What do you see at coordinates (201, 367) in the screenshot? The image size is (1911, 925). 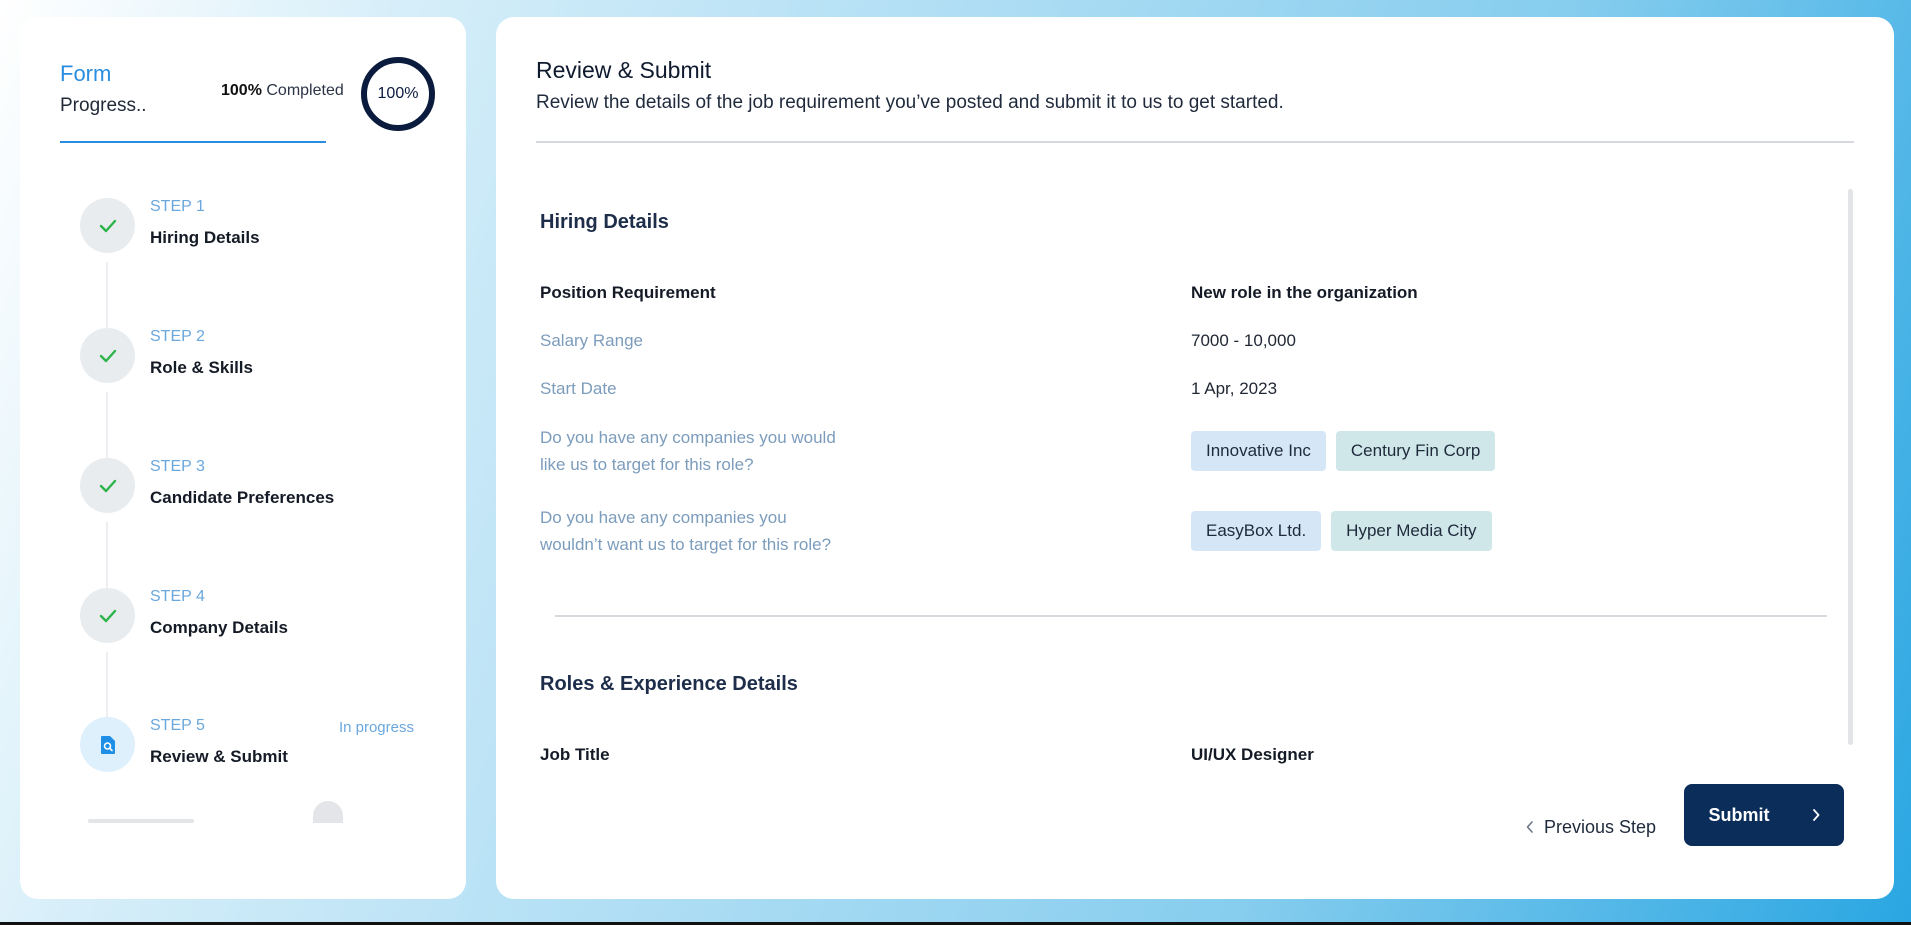 I see `step-name: Role & Skills` at bounding box center [201, 367].